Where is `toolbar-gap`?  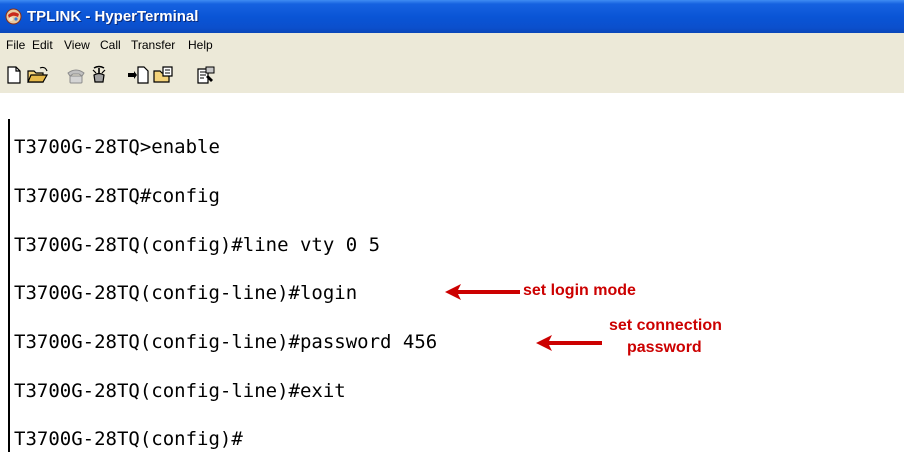 toolbar-gap is located at coordinates (452, 106).